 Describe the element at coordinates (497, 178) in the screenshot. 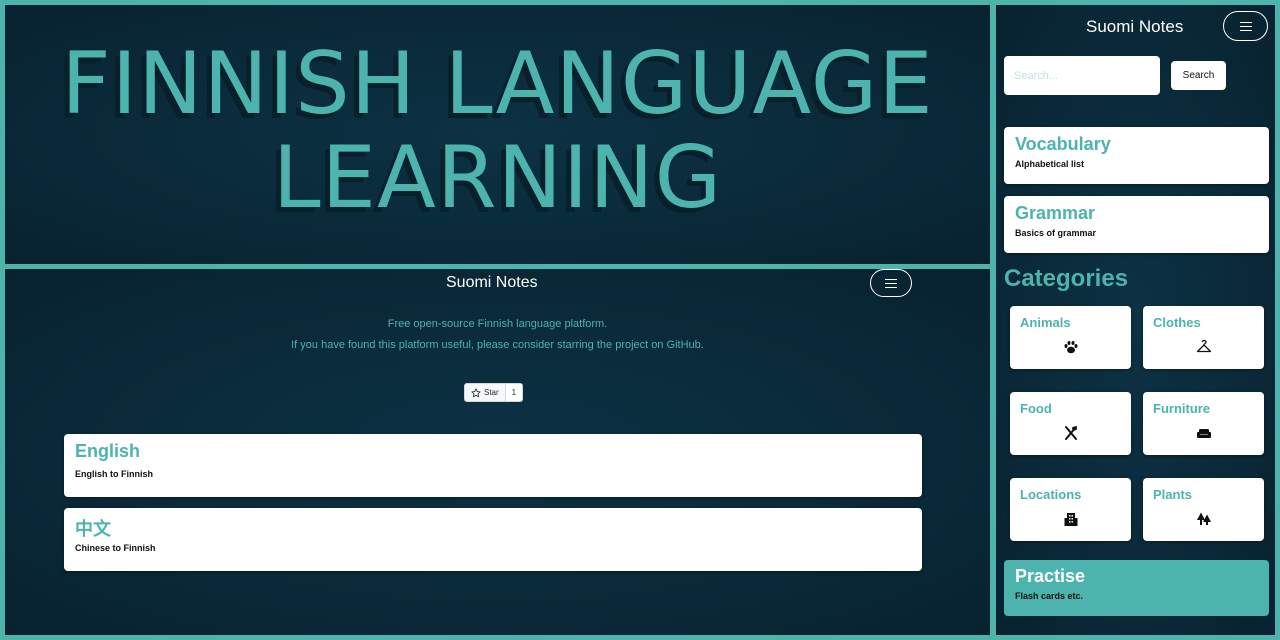

I see `hero-title-line-2: LEARNING` at that location.